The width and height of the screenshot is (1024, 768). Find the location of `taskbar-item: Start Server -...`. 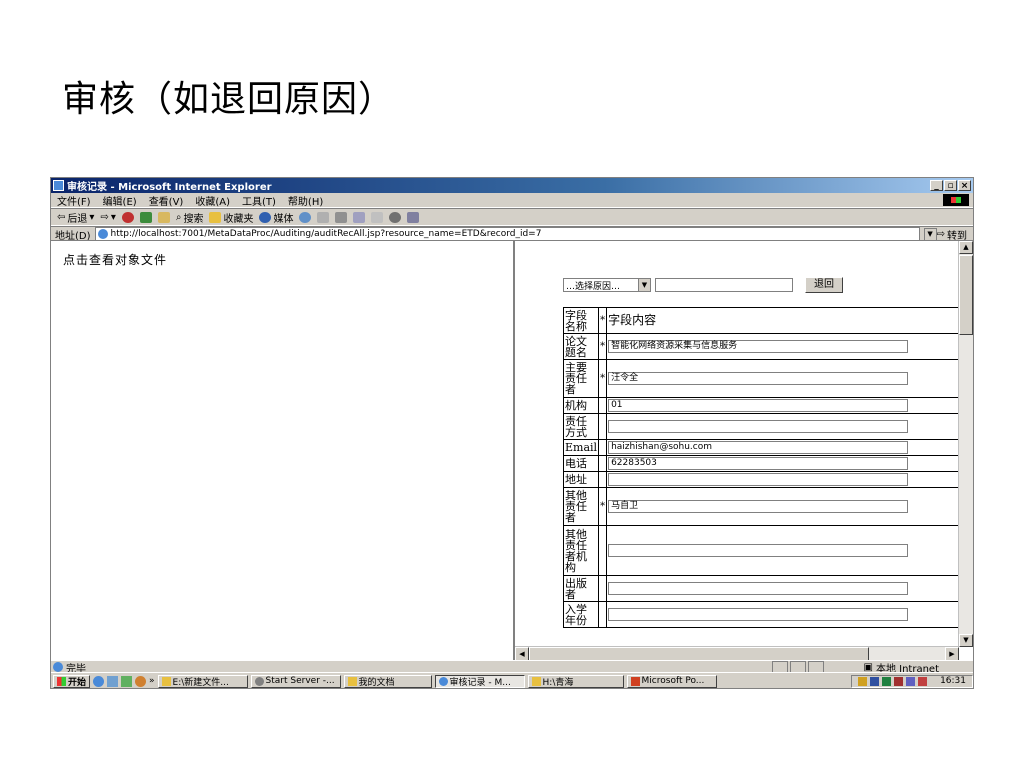

taskbar-item: Start Server -... is located at coordinates (295, 681).